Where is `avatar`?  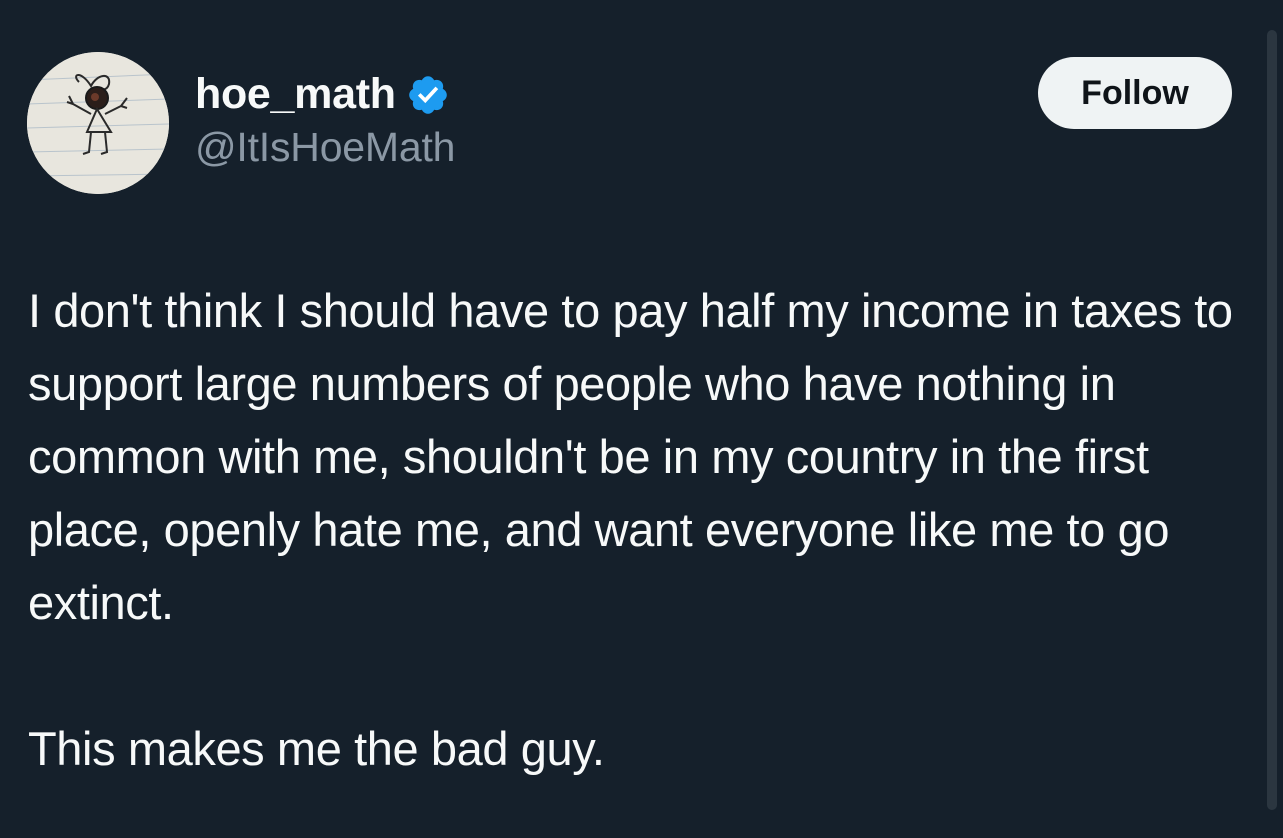 avatar is located at coordinates (98, 123).